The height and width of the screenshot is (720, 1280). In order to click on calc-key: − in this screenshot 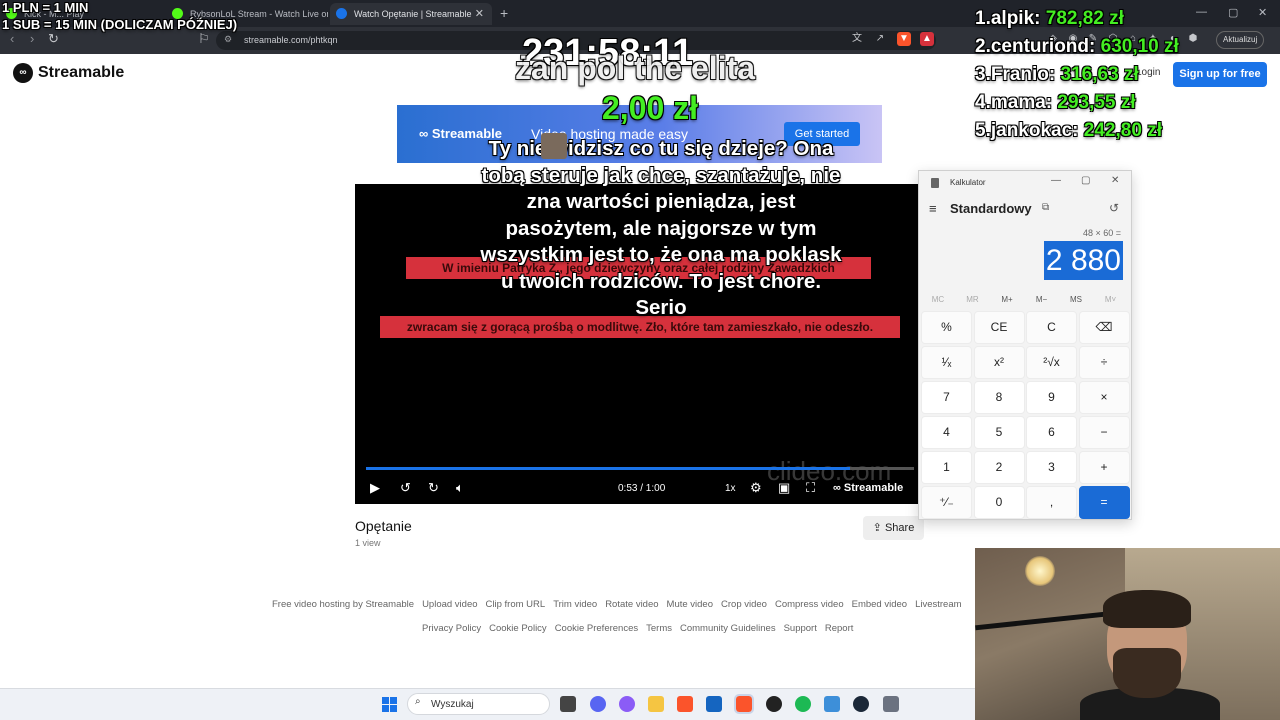, I will do `click(1104, 432)`.